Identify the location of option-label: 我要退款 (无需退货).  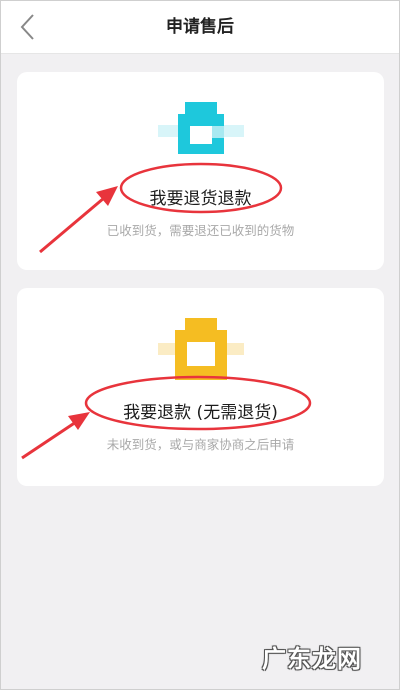
(200, 413).